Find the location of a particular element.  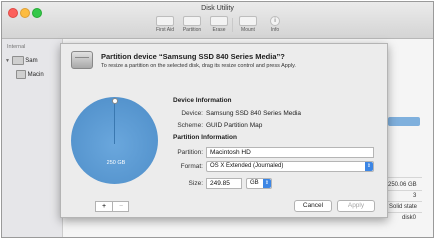

device-info-header: Device Information is located at coordinates (202, 100).